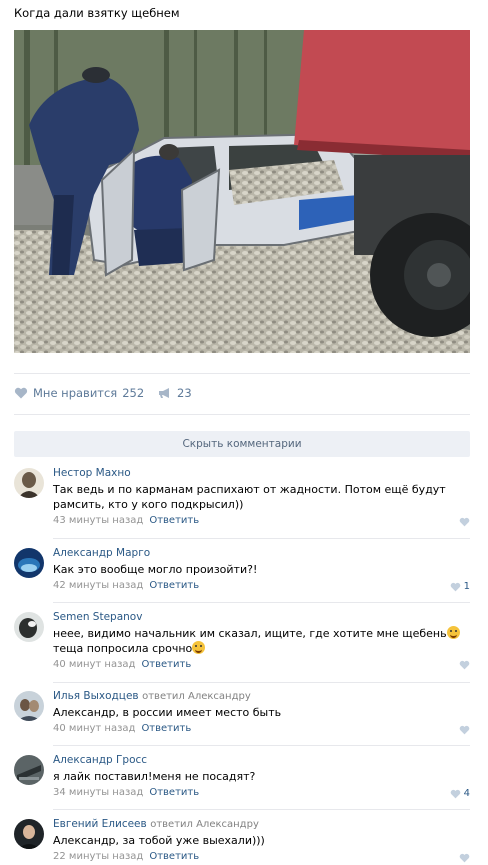 The width and height of the screenshot is (488, 865). Describe the element at coordinates (466, 793) in the screenshot. I see `comment-like-count: 4` at that location.